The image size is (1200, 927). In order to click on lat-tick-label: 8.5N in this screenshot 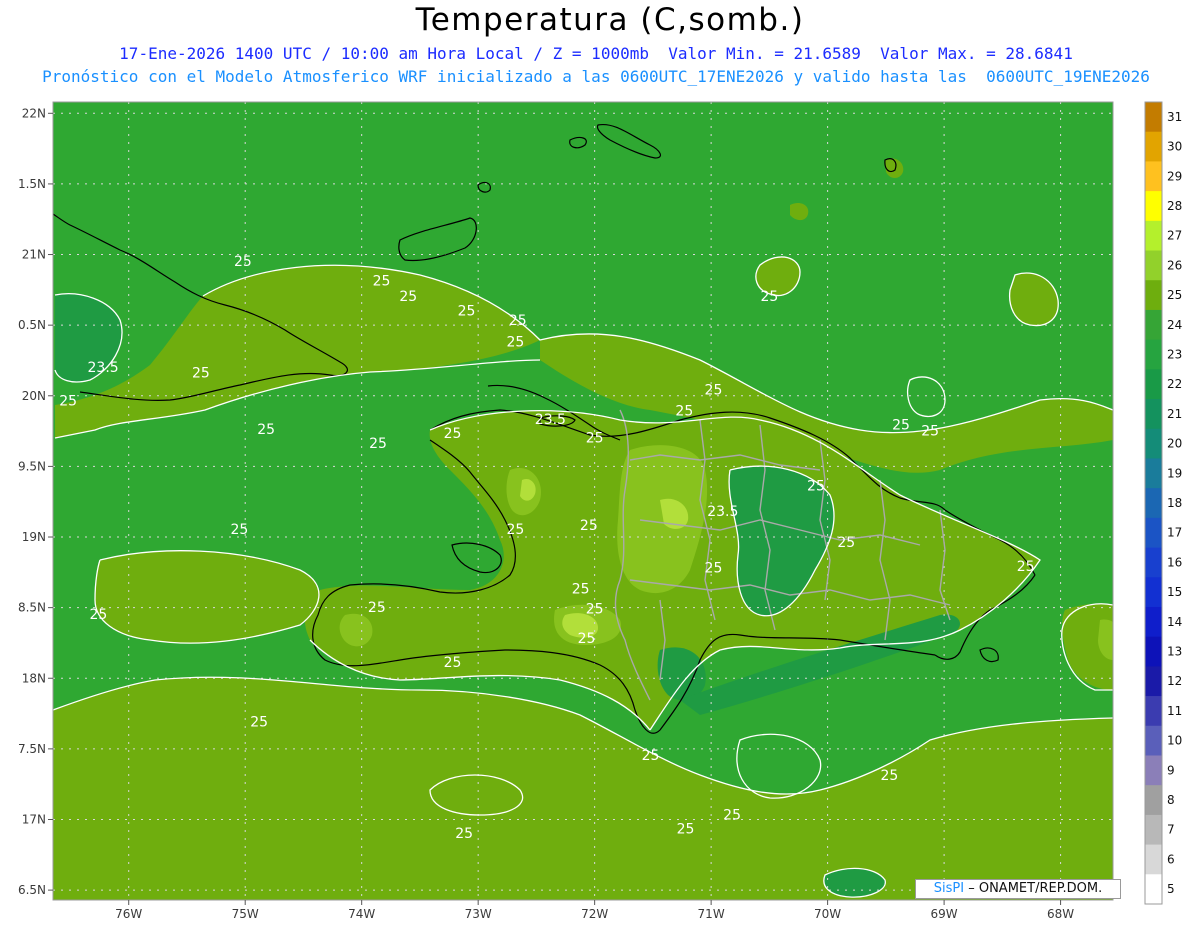, I will do `click(32, 608)`.